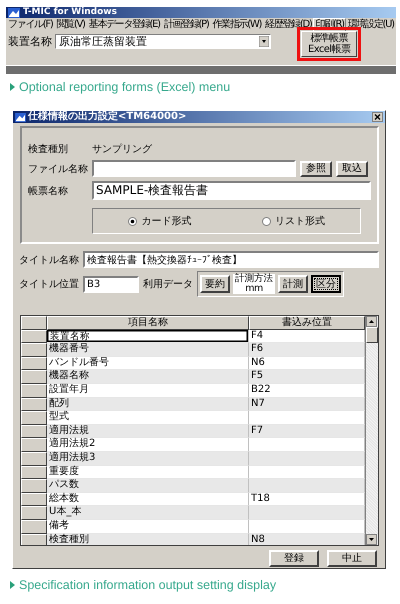 The width and height of the screenshot is (400, 604). I want to click on caption: Optional reporting forms (Excel) menu, so click(124, 87).